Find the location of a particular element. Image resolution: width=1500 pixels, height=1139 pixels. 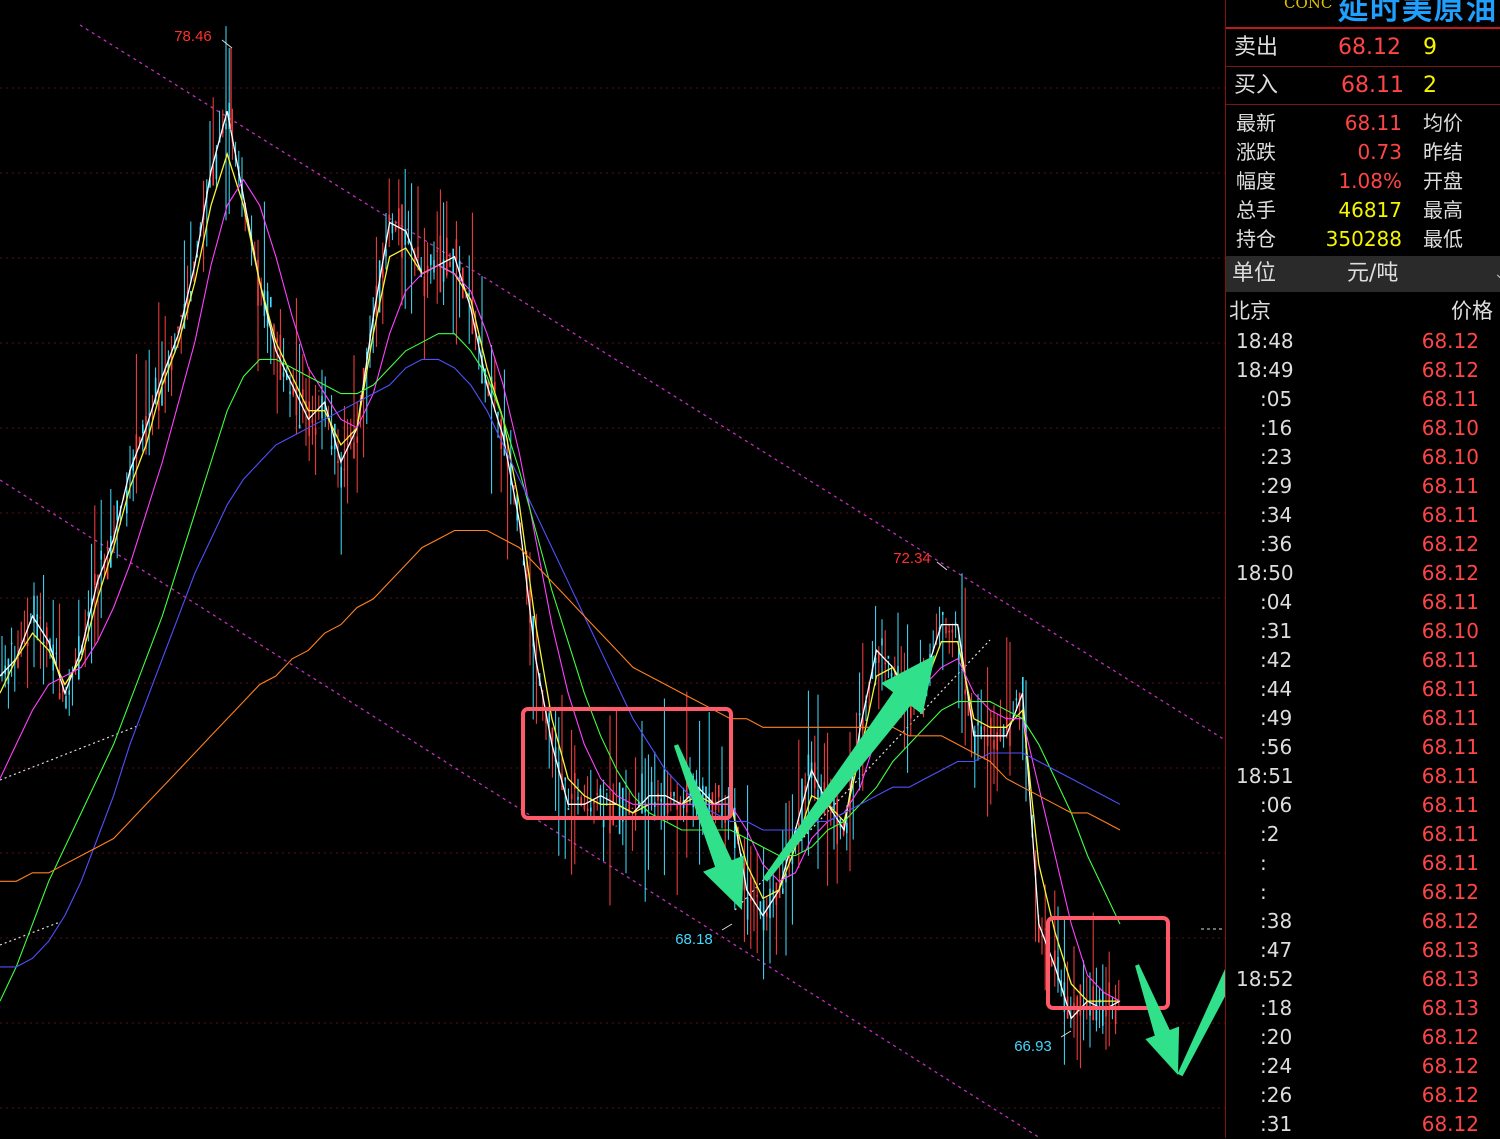

sell-price: 68.12 is located at coordinates (1369, 47).